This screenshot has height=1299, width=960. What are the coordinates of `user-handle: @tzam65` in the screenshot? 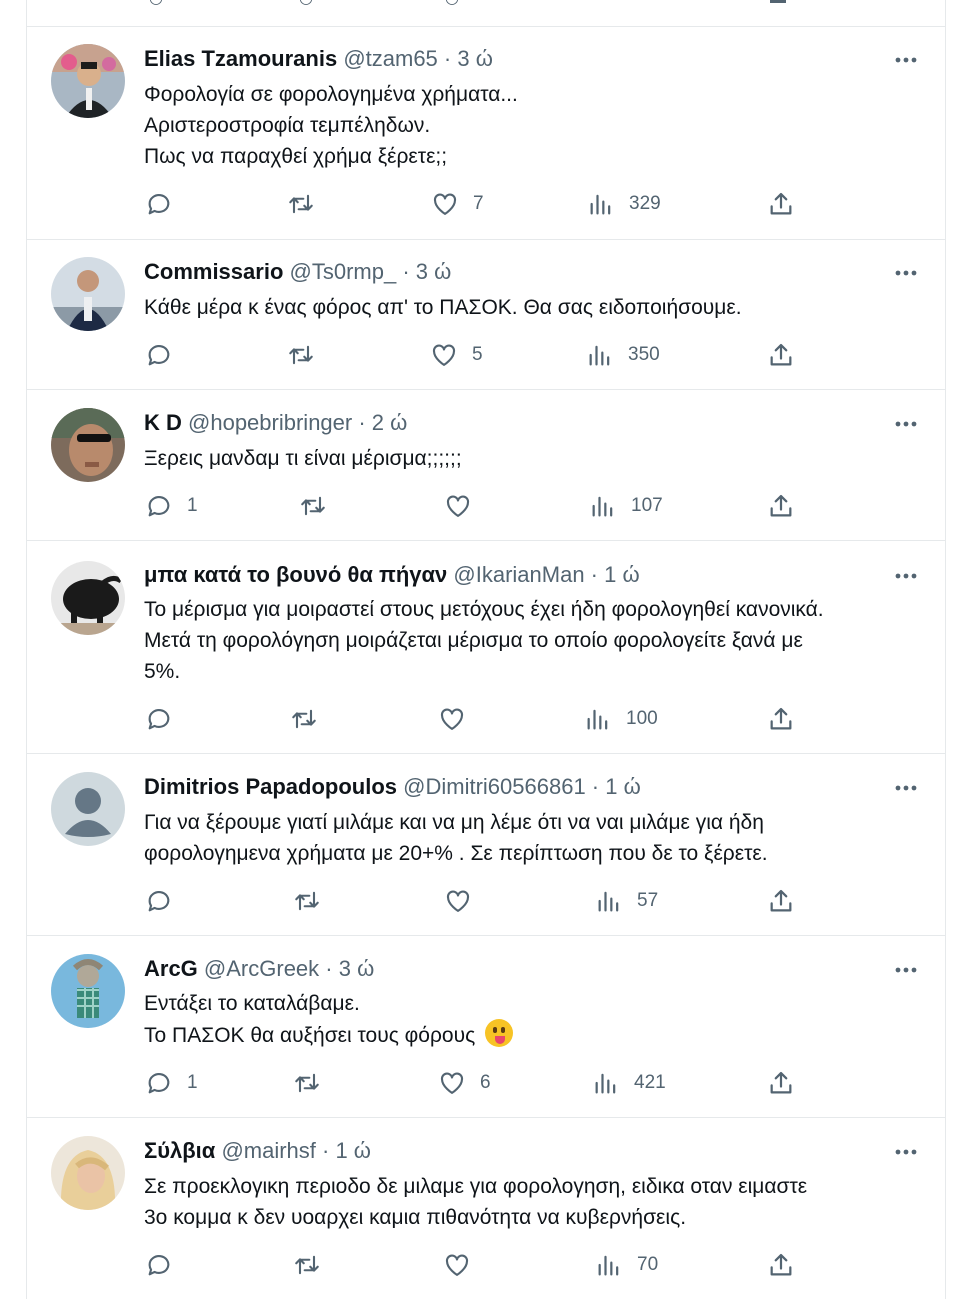 It's located at (390, 58).